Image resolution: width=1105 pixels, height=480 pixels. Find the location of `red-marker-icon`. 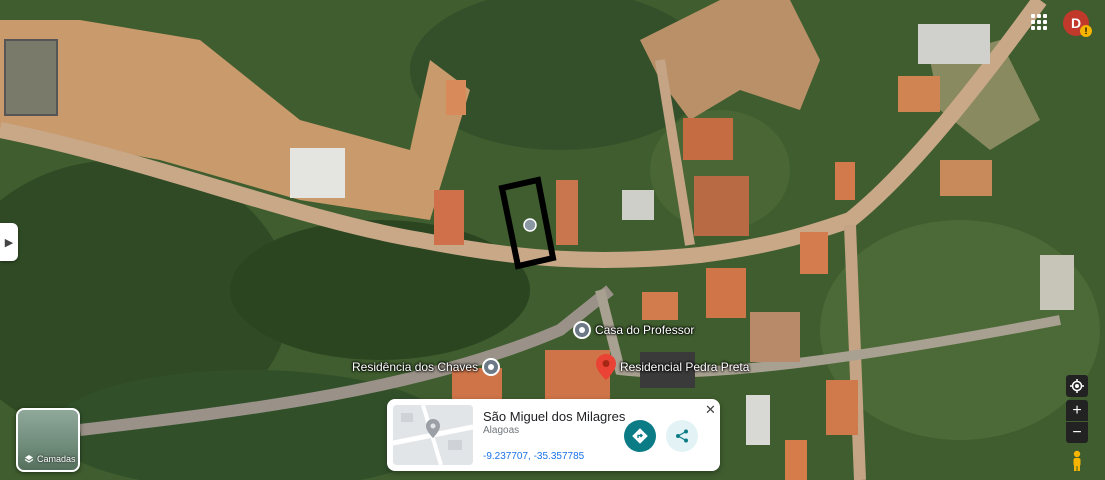

red-marker-icon is located at coordinates (606, 367).